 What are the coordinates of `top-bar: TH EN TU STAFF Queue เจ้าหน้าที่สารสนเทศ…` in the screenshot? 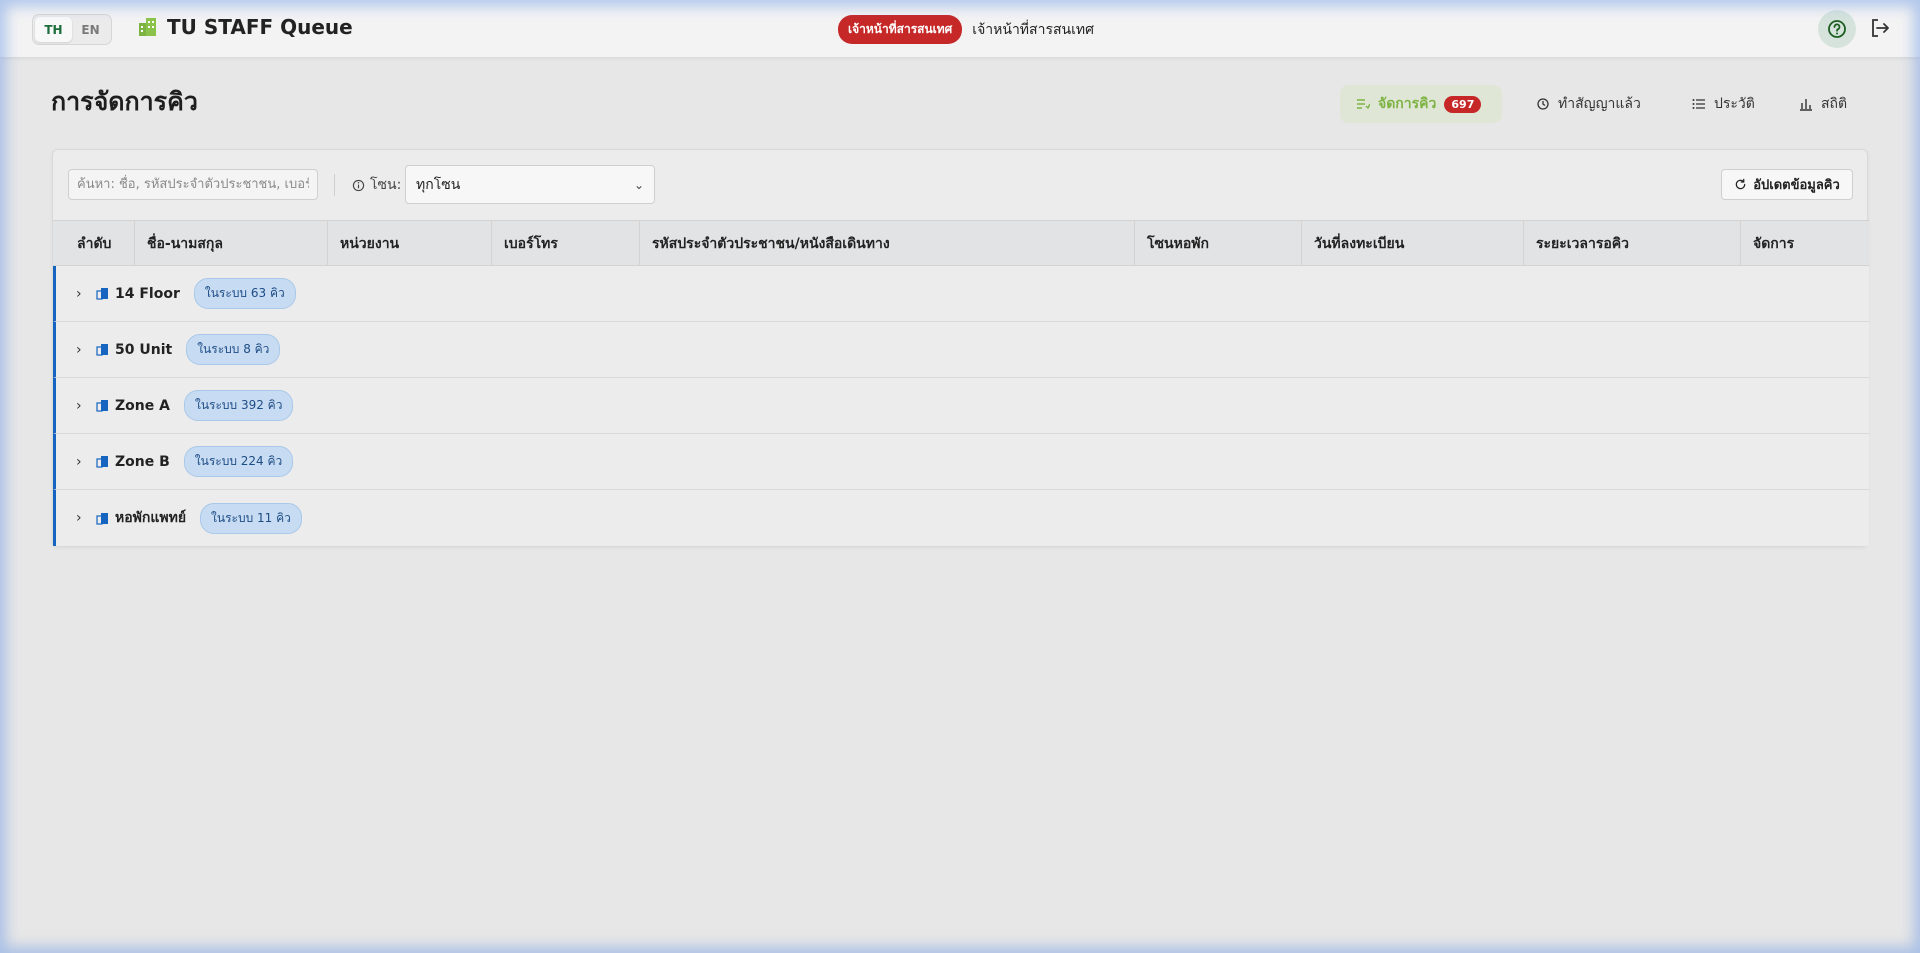 It's located at (960, 29).